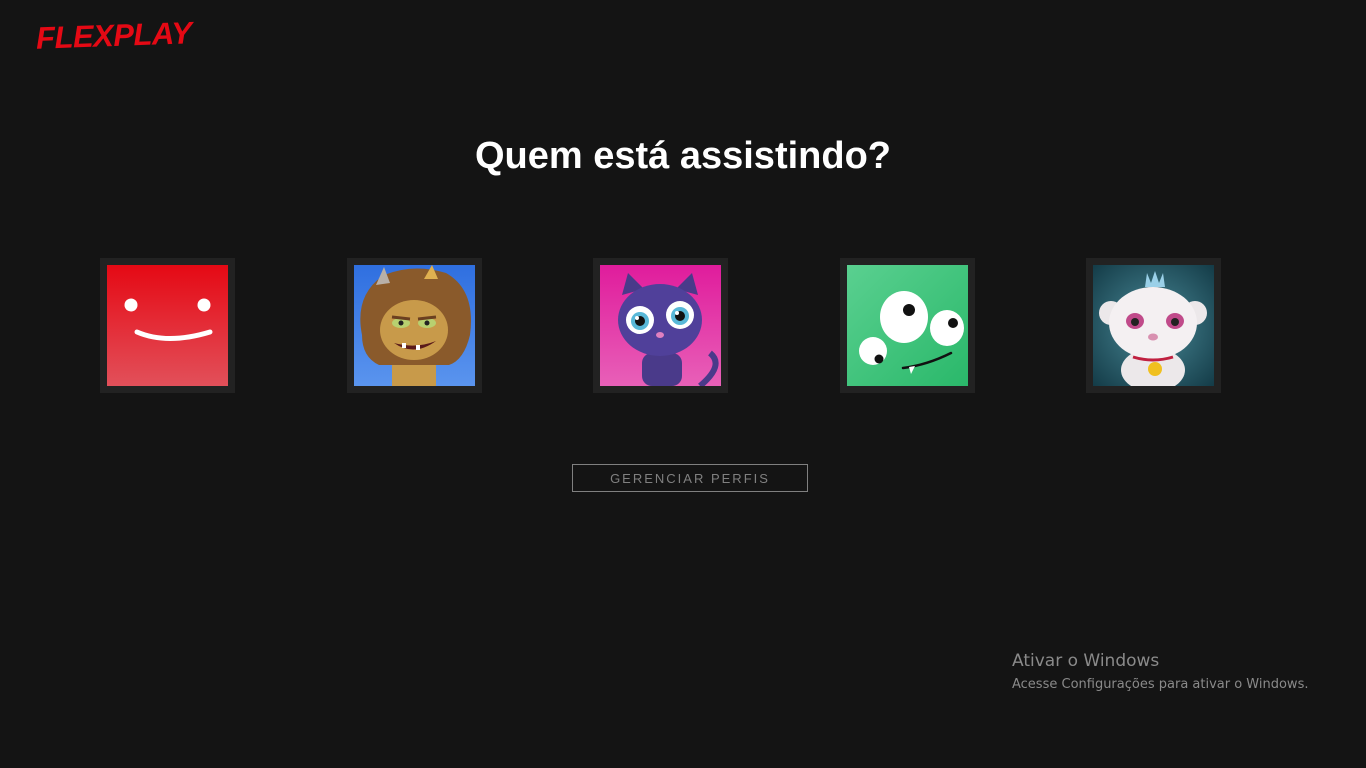 The height and width of the screenshot is (768, 1366). I want to click on manage-profiles-button: GERENCIAR PERFIS, so click(690, 478).